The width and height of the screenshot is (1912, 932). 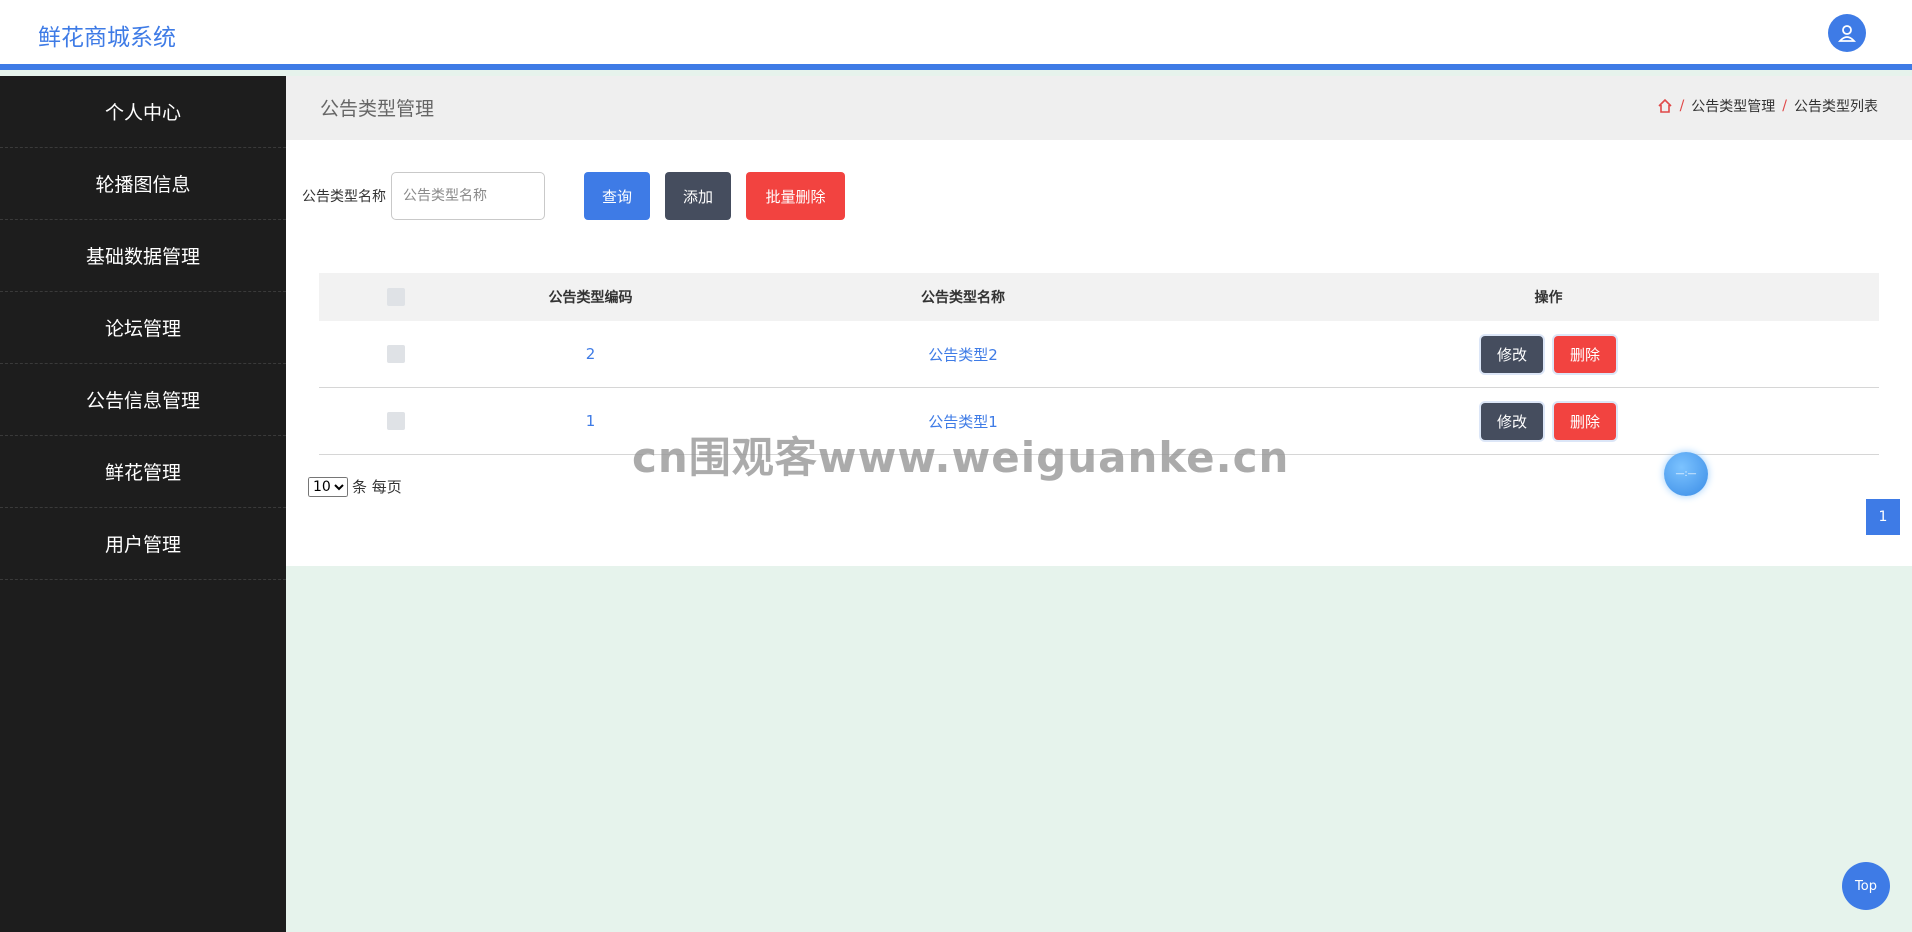 I want to click on page-title: 公告类型管理, so click(x=377, y=109).